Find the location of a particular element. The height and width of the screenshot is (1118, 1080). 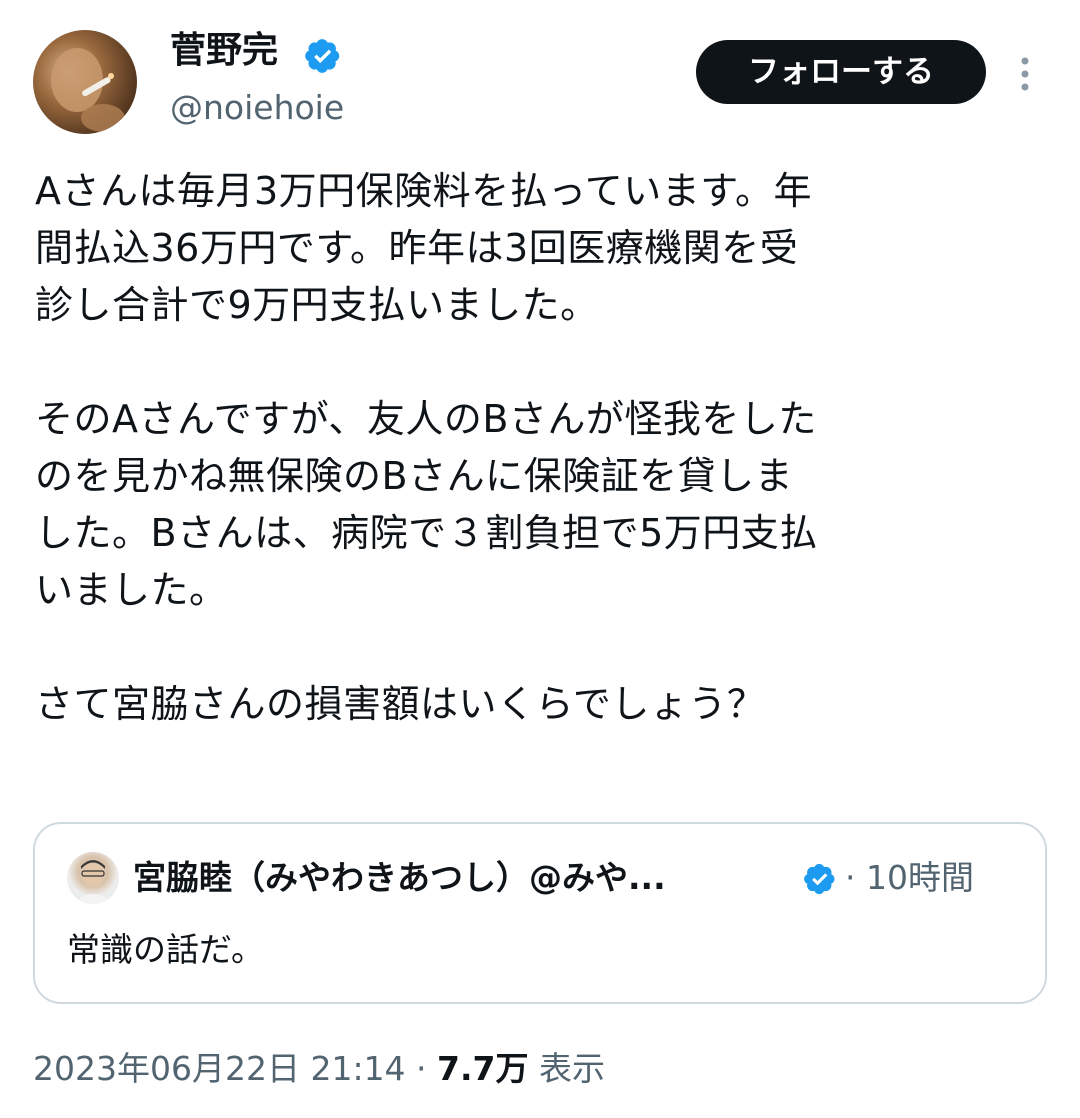

quote-author-avatar is located at coordinates (93, 878).